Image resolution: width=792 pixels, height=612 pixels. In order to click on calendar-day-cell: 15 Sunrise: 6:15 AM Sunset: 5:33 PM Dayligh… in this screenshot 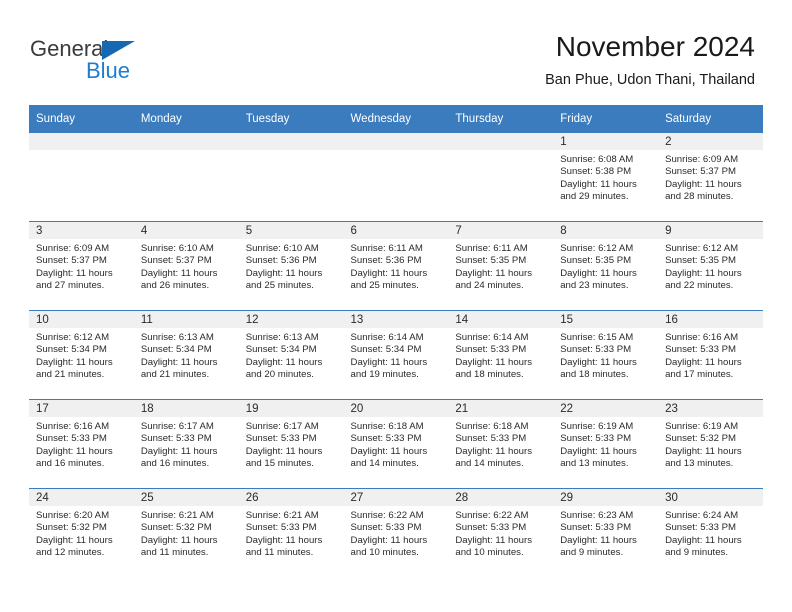, I will do `click(606, 355)`.